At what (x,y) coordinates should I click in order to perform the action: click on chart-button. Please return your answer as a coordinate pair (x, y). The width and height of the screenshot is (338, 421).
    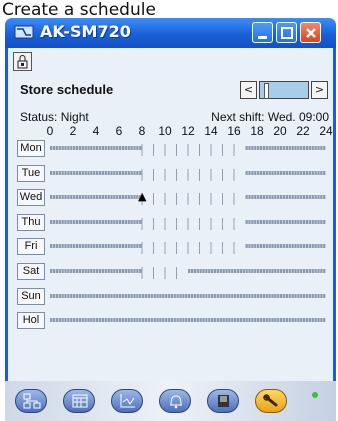
    Looking at the image, I should click on (127, 401).